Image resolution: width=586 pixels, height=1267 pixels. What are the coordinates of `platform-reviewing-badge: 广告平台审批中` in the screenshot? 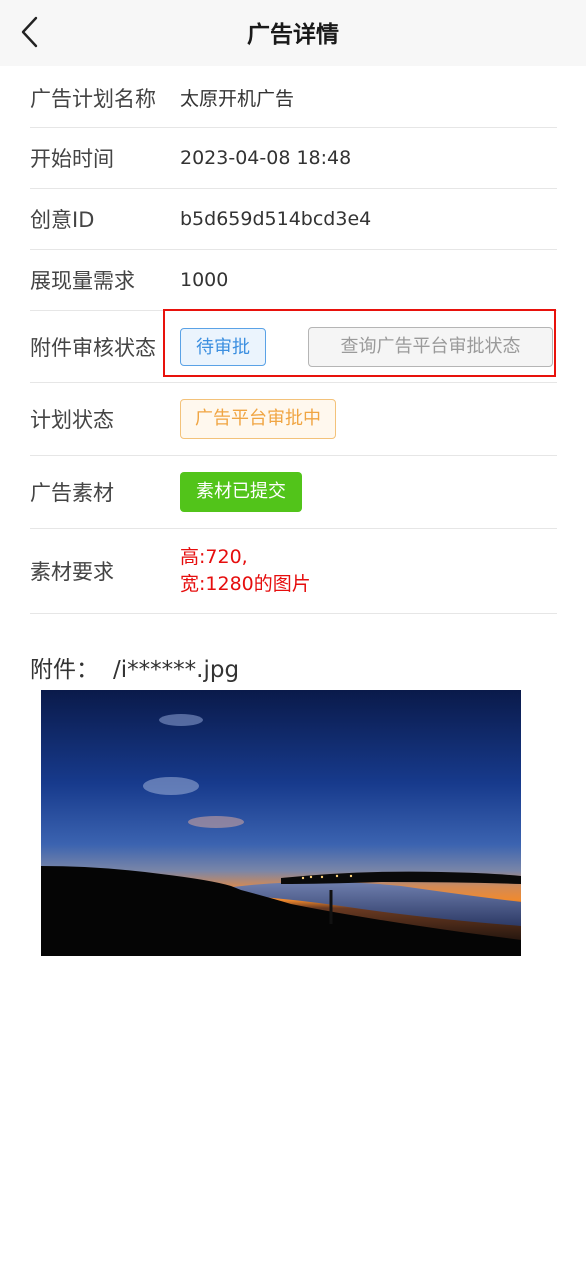 It's located at (258, 419).